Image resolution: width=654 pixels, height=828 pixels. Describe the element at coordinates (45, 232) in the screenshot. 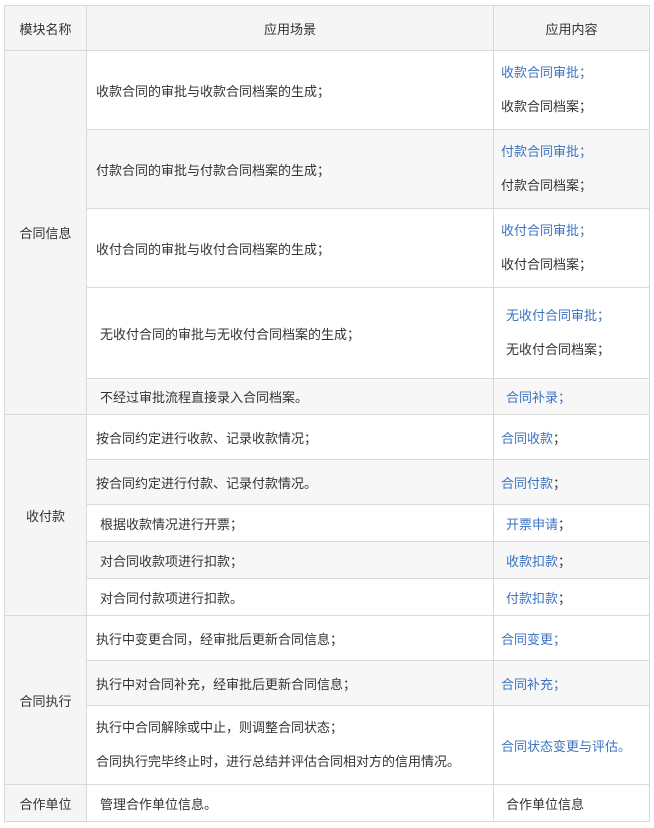

I see `module-cell: 合同信息` at that location.